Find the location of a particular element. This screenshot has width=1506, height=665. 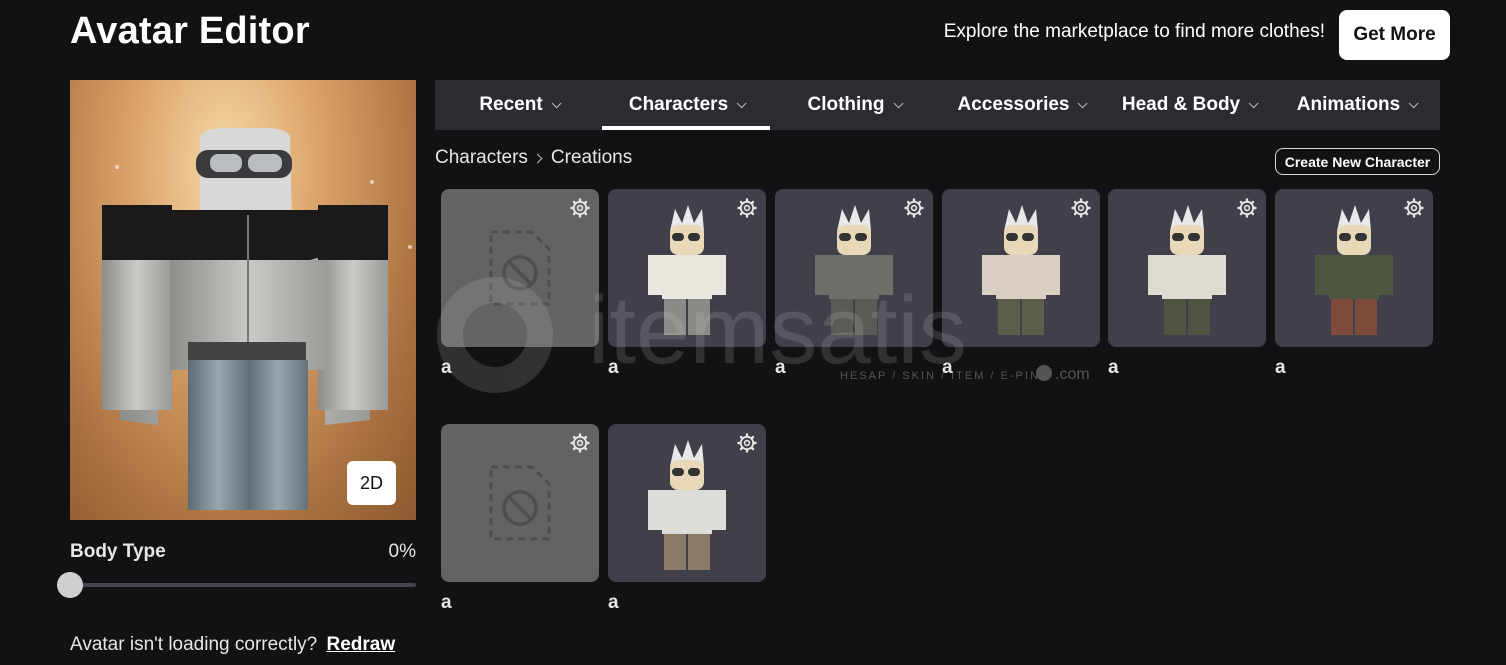

loading-question: Avatar isn't loading correctly? is located at coordinates (194, 644).